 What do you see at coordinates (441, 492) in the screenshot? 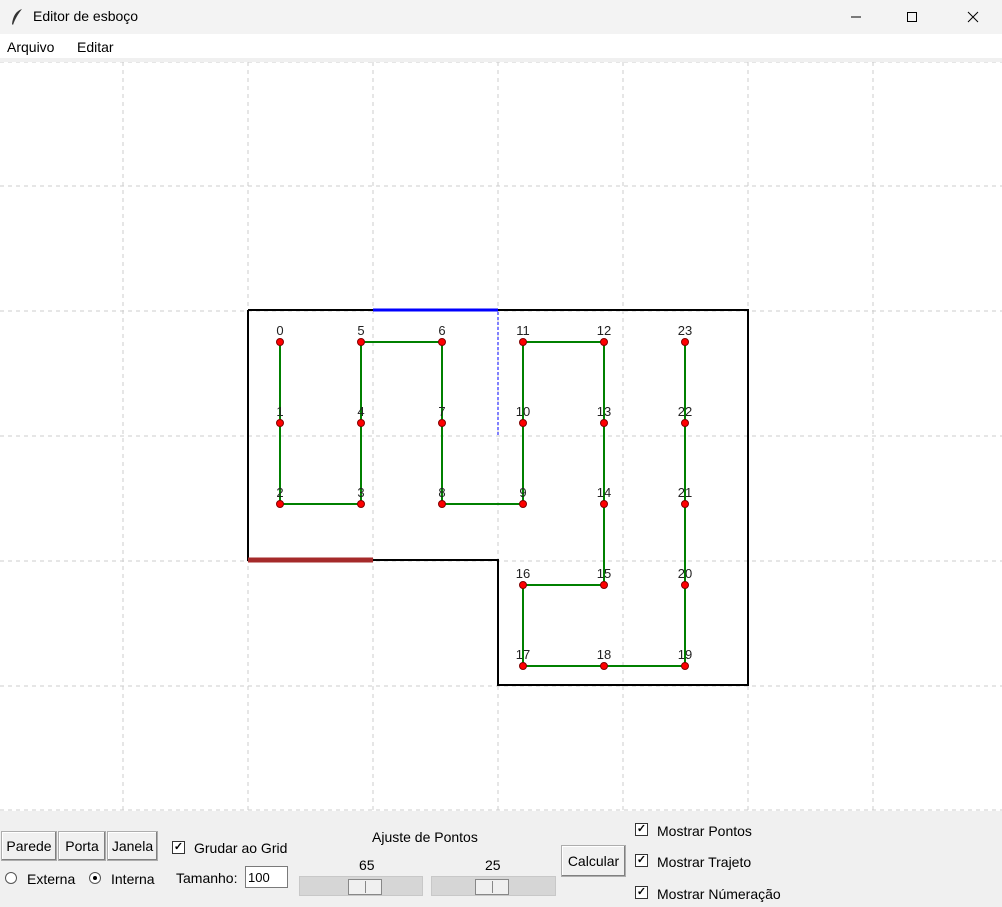
I see `point-number: 8` at bounding box center [441, 492].